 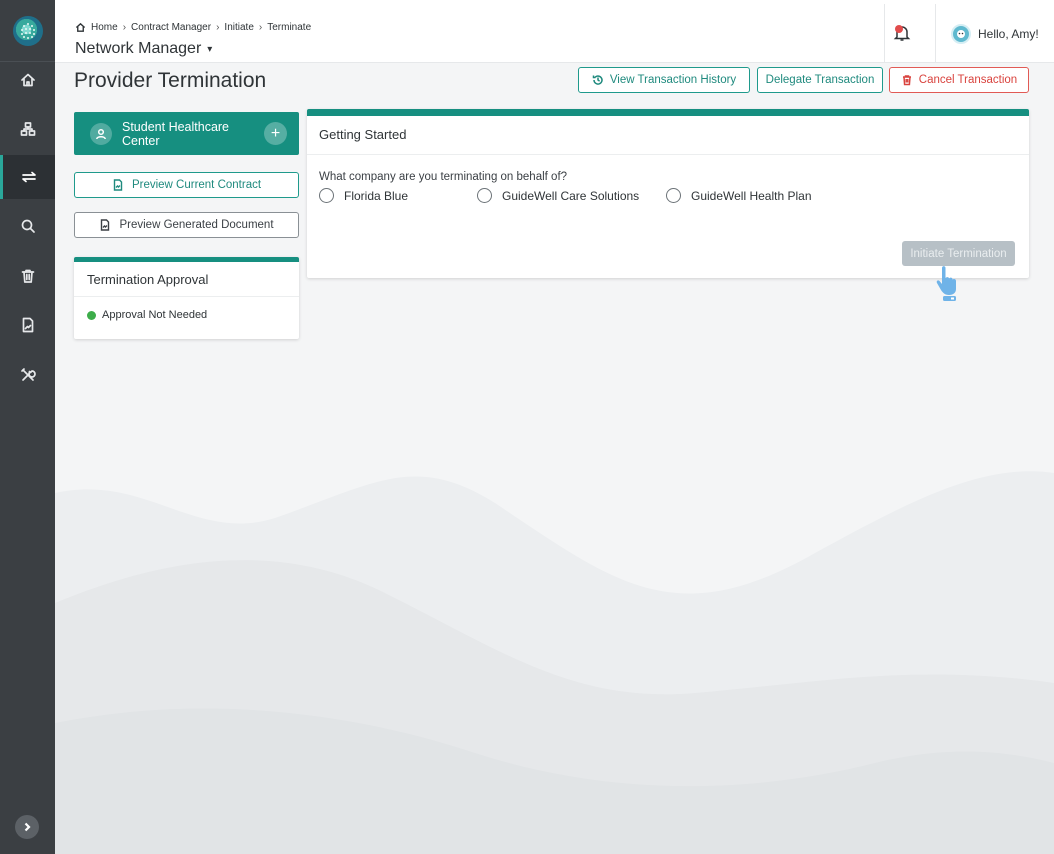 I want to click on radio-option-guidewell-health-plan: GuideWell Health Plan, so click(x=739, y=195).